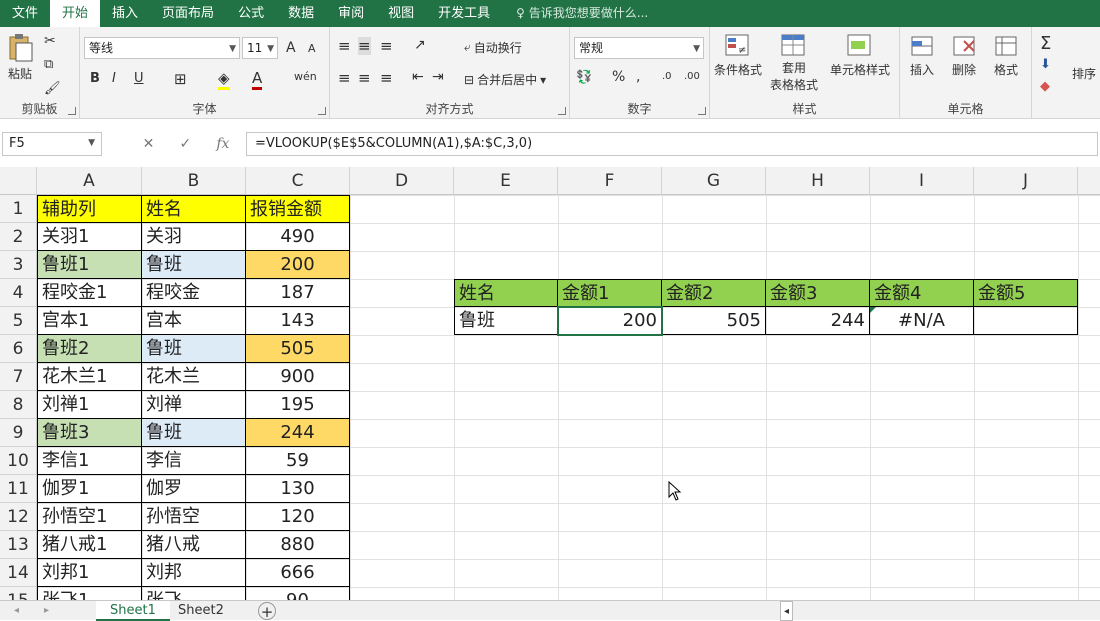 Image resolution: width=1100 pixels, height=621 pixels. I want to click on cell-e4: 姓名, so click(506, 293).